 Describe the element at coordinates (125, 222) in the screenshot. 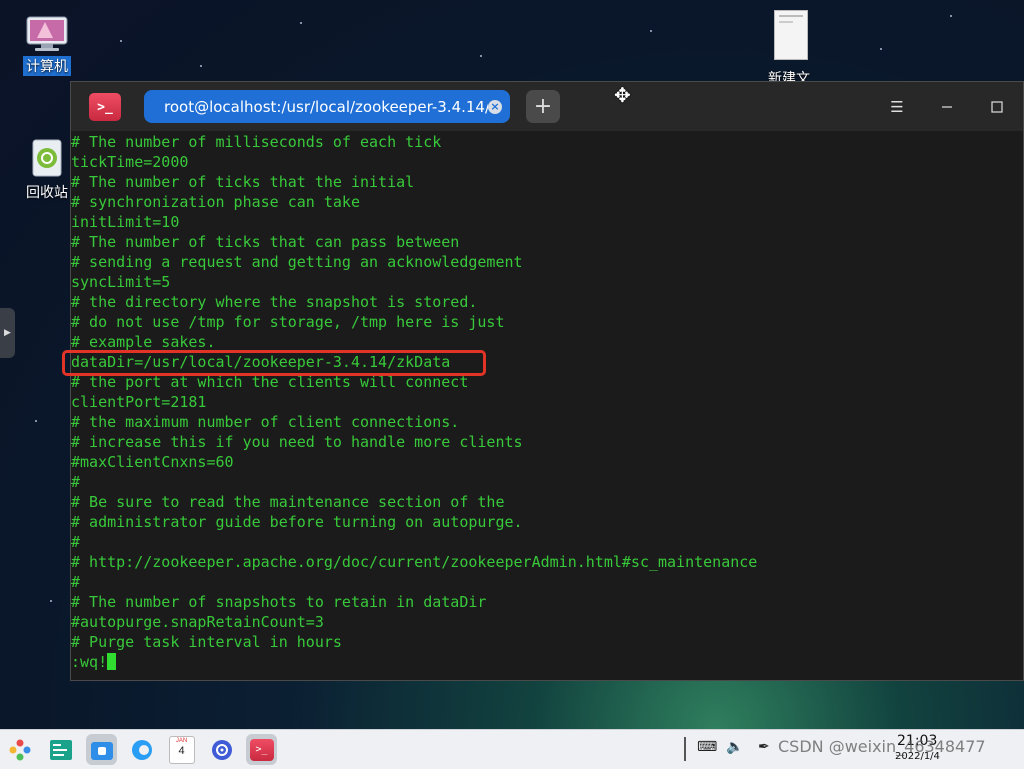

I see `terminal-line-text: initLimit=10` at that location.